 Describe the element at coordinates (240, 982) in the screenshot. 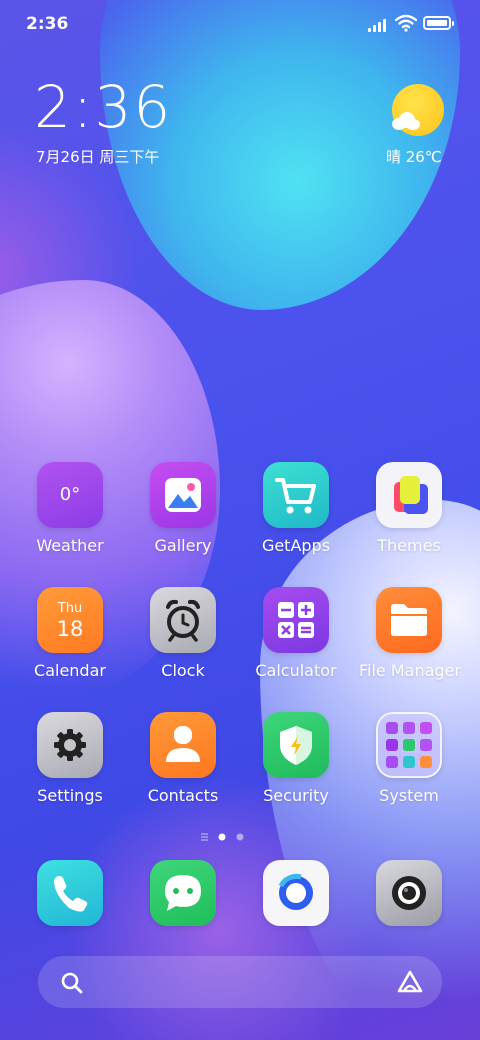

I see `search-bar` at that location.